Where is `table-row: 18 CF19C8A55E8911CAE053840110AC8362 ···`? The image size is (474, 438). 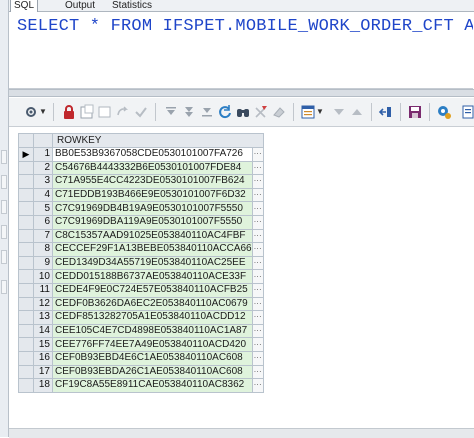
table-row: 18 CF19C8A55E8911CAE053840110AC8362 ··· is located at coordinates (141, 385).